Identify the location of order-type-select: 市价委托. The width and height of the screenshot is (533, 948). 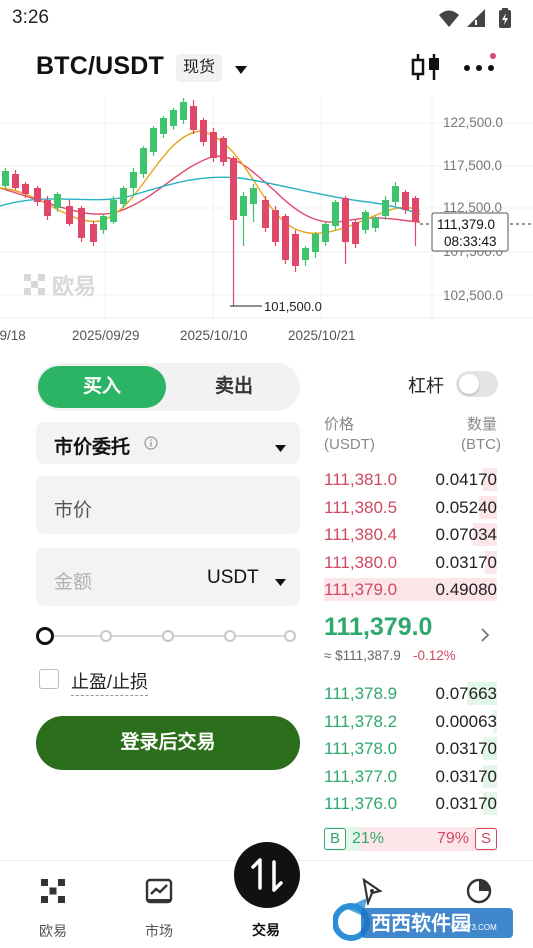
(168, 443).